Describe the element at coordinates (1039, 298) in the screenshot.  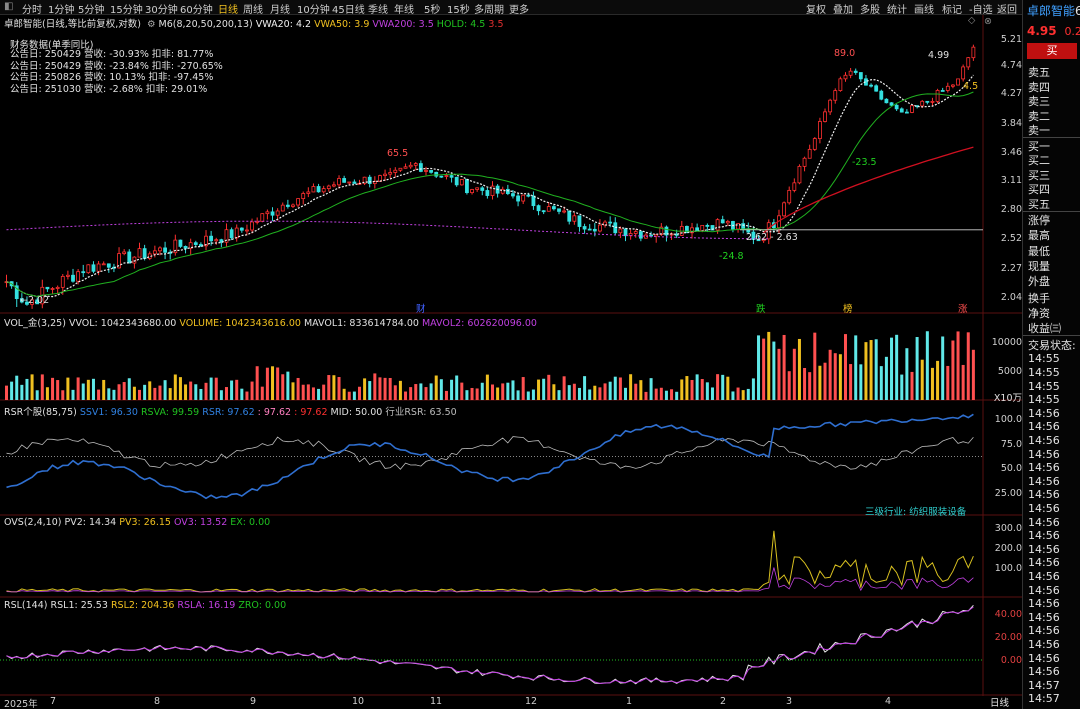
I see `quote-stat: 换手` at that location.